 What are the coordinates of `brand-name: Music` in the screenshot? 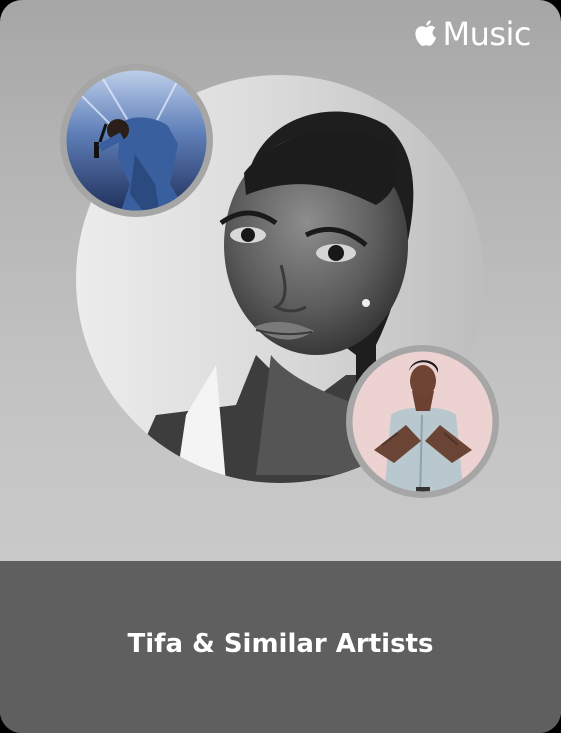 It's located at (486, 34).